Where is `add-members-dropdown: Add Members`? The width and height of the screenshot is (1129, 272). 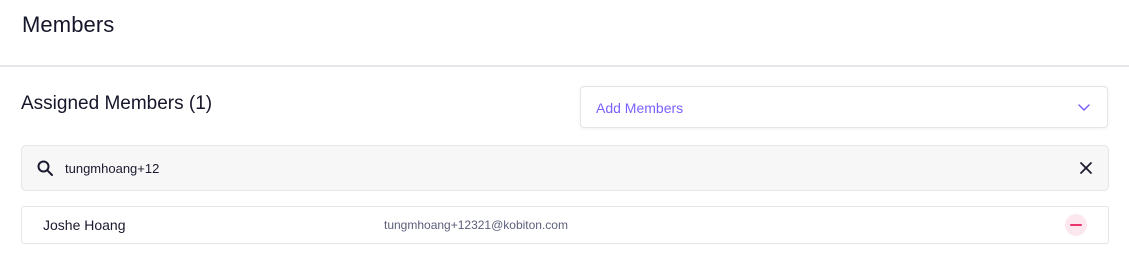 add-members-dropdown: Add Members is located at coordinates (844, 107).